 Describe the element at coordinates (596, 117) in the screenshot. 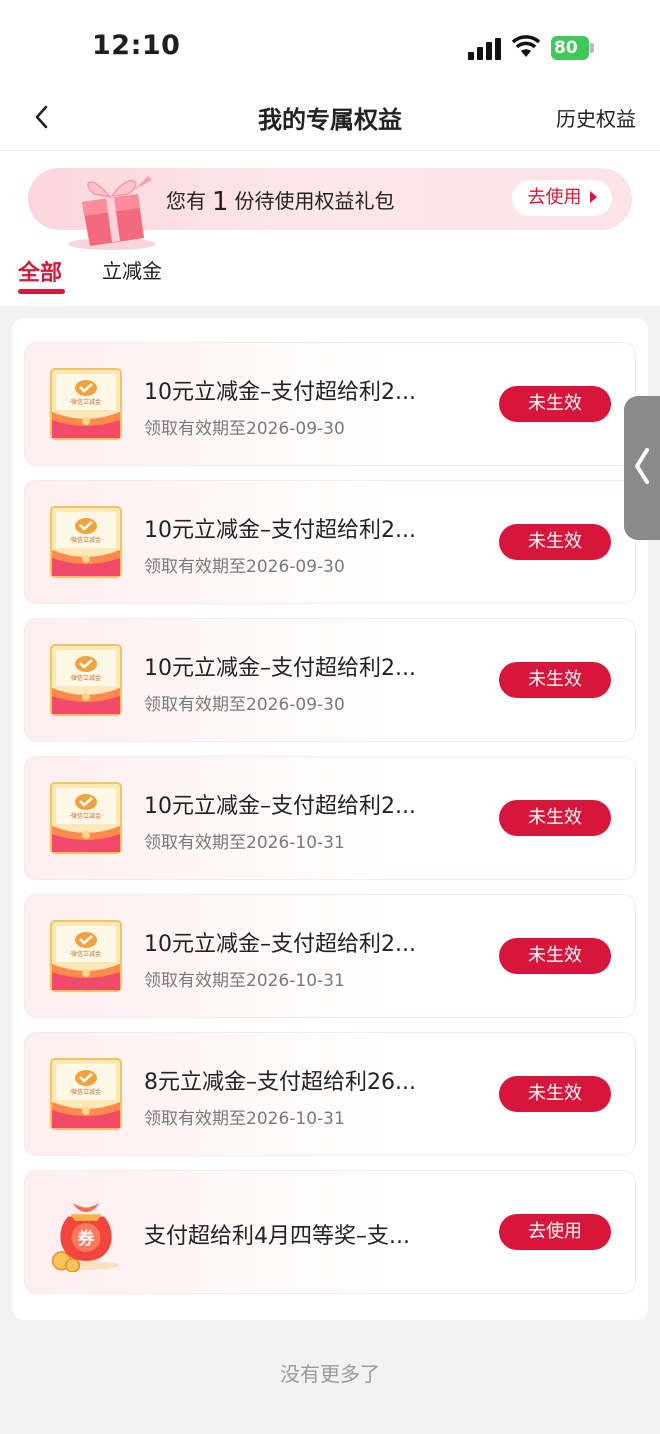

I see `history-benefits-link: 历史权益` at that location.